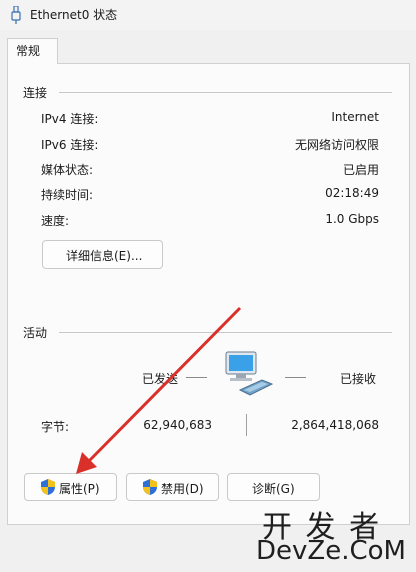 This screenshot has height=572, width=416. I want to click on activity-heading: 活动, so click(35, 333).